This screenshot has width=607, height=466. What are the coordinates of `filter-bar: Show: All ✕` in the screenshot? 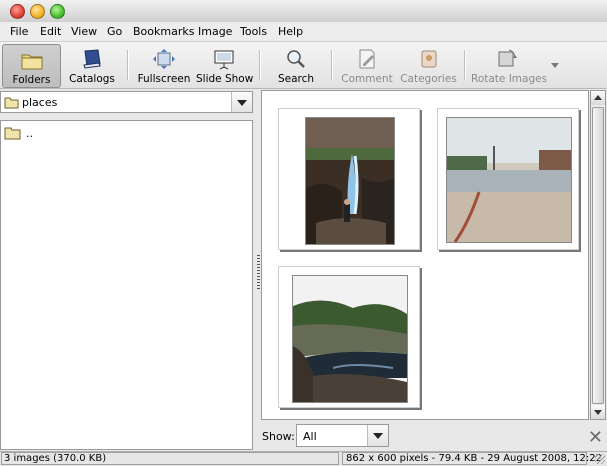 It's located at (434, 436).